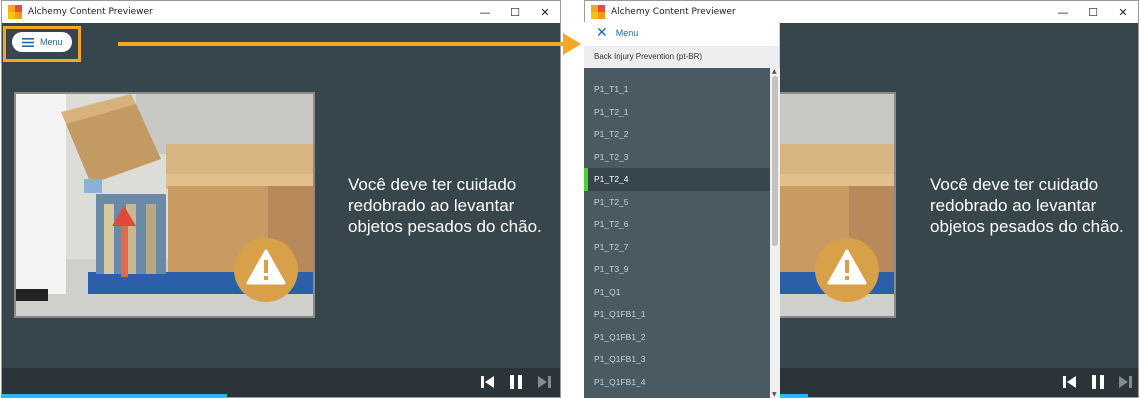 The width and height of the screenshot is (1140, 398). I want to click on list-item: P1_Q1FB1_1, so click(677, 314).